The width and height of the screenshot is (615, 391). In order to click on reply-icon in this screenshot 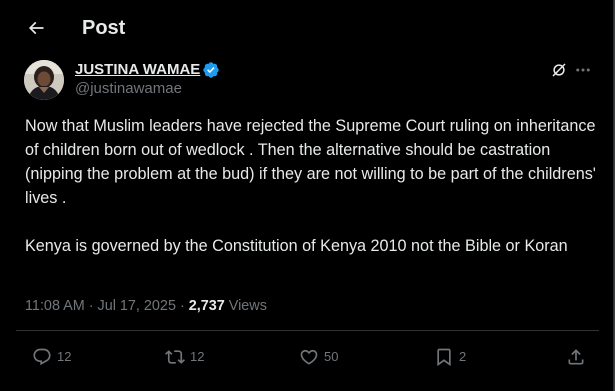, I will do `click(42, 357)`.